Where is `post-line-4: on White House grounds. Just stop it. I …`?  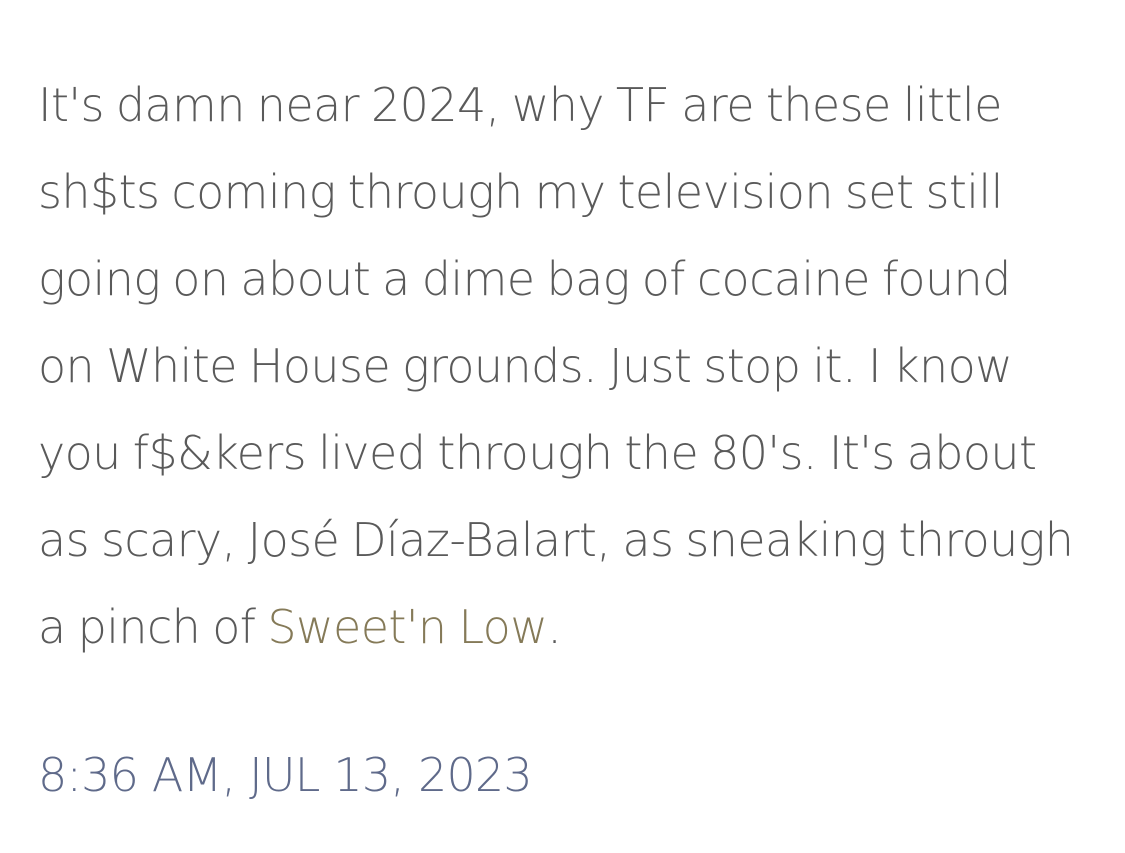 post-line-4: on White House grounds. Just stop it. I … is located at coordinates (525, 366).